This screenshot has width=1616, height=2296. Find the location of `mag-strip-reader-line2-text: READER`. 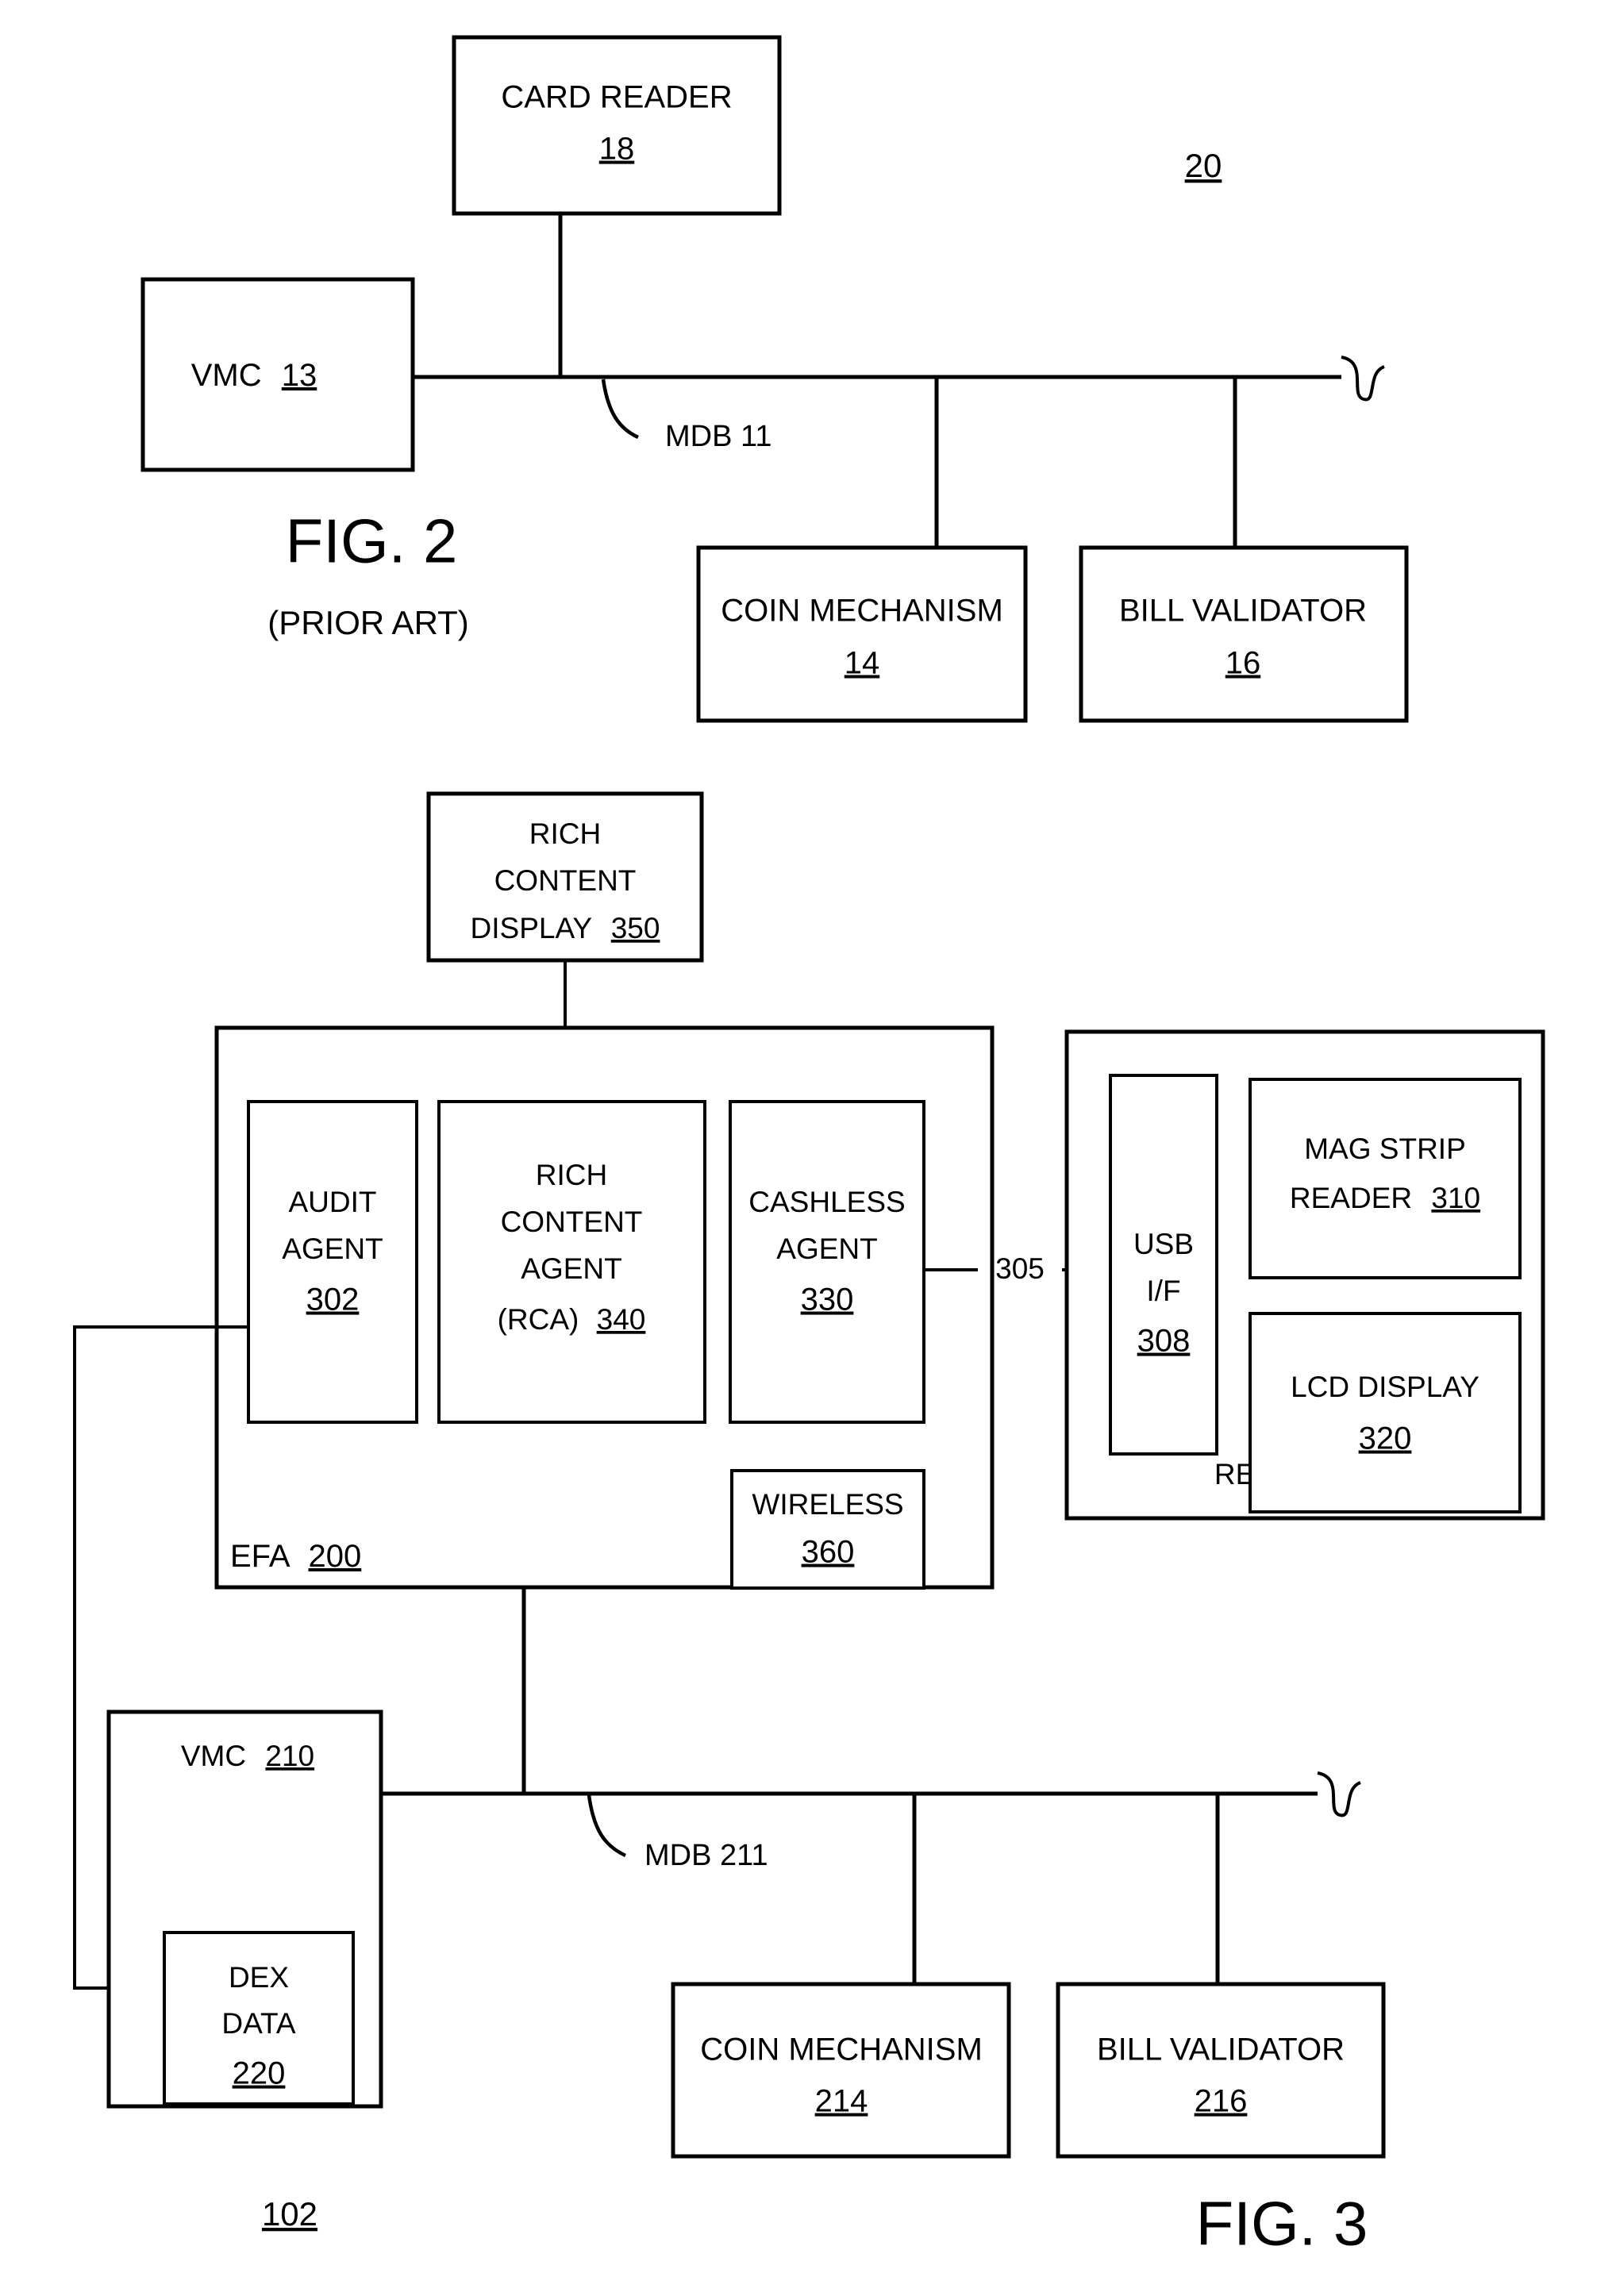

mag-strip-reader-line2-text: READER is located at coordinates (1351, 1198).